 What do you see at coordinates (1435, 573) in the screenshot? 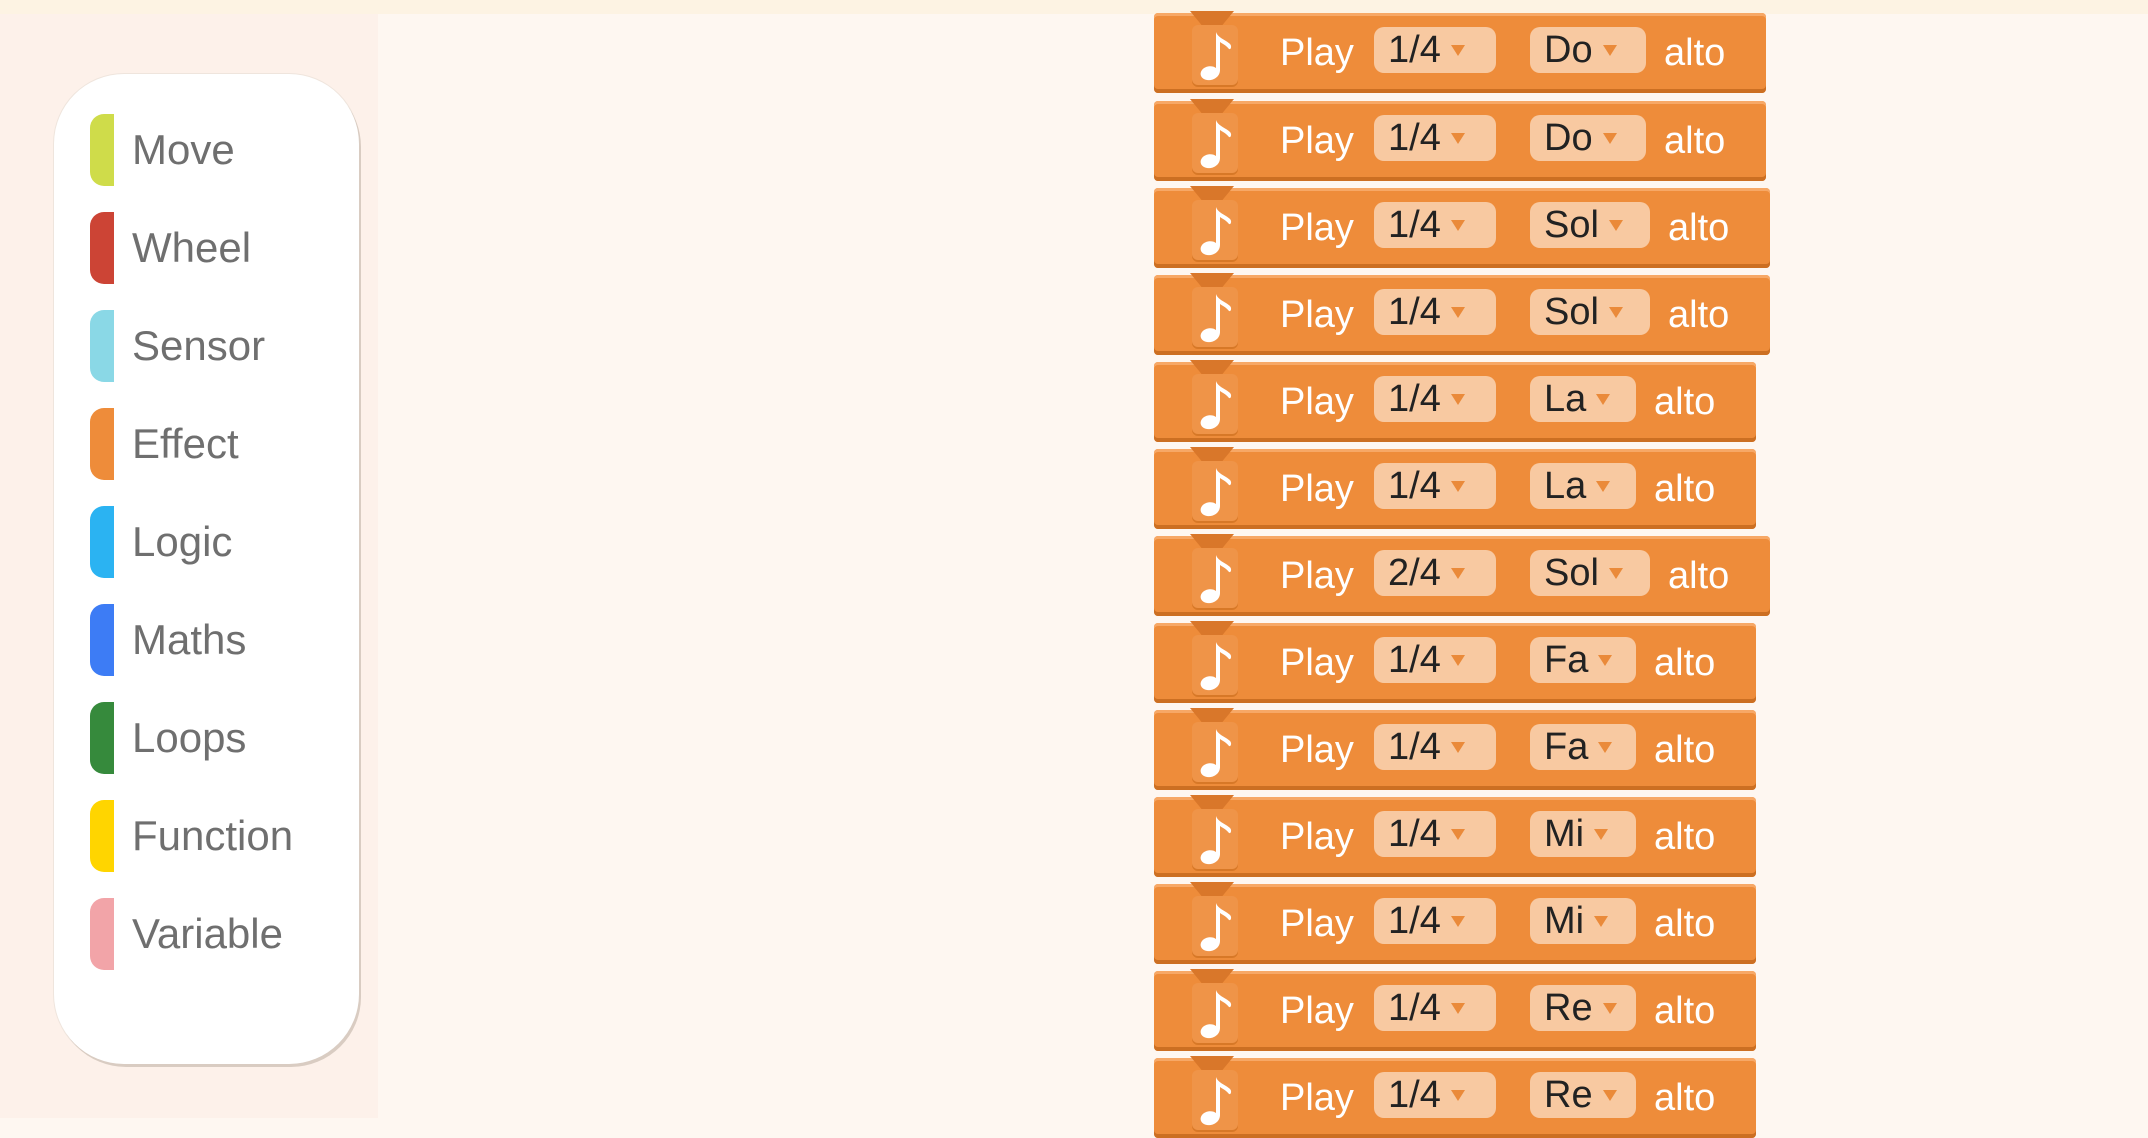
I see `duration-dropdown: 2/4` at bounding box center [1435, 573].